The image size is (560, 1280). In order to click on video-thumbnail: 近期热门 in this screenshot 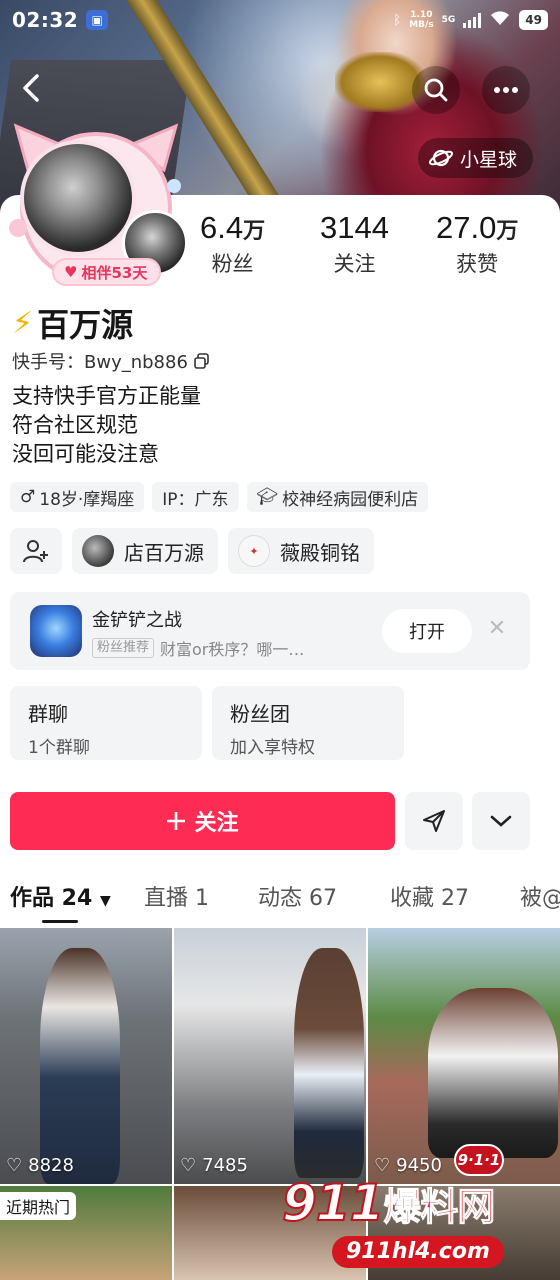, I will do `click(86, 1233)`.